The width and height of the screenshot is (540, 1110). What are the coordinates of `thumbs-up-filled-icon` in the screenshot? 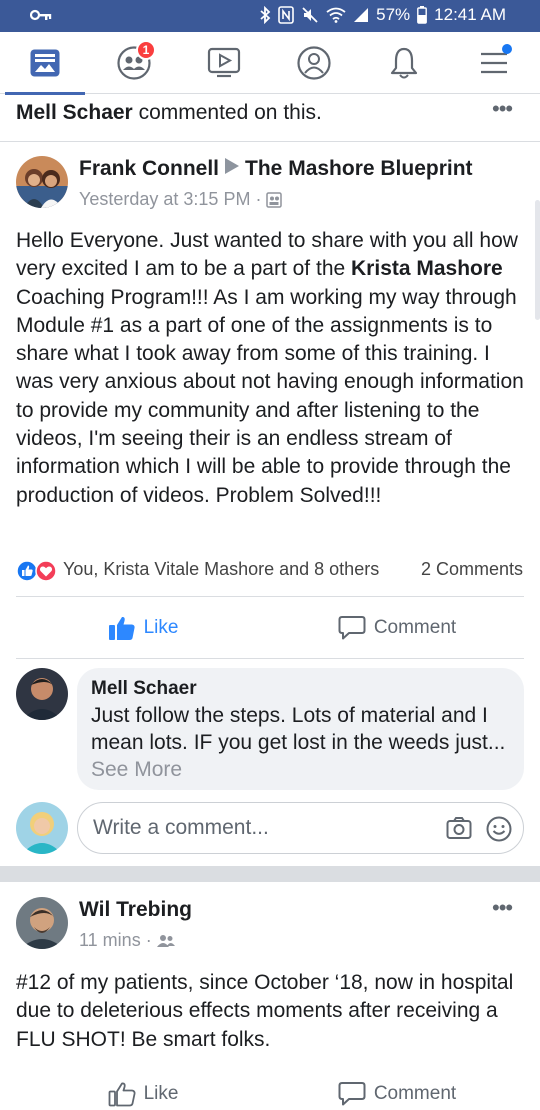 It's located at (121, 628).